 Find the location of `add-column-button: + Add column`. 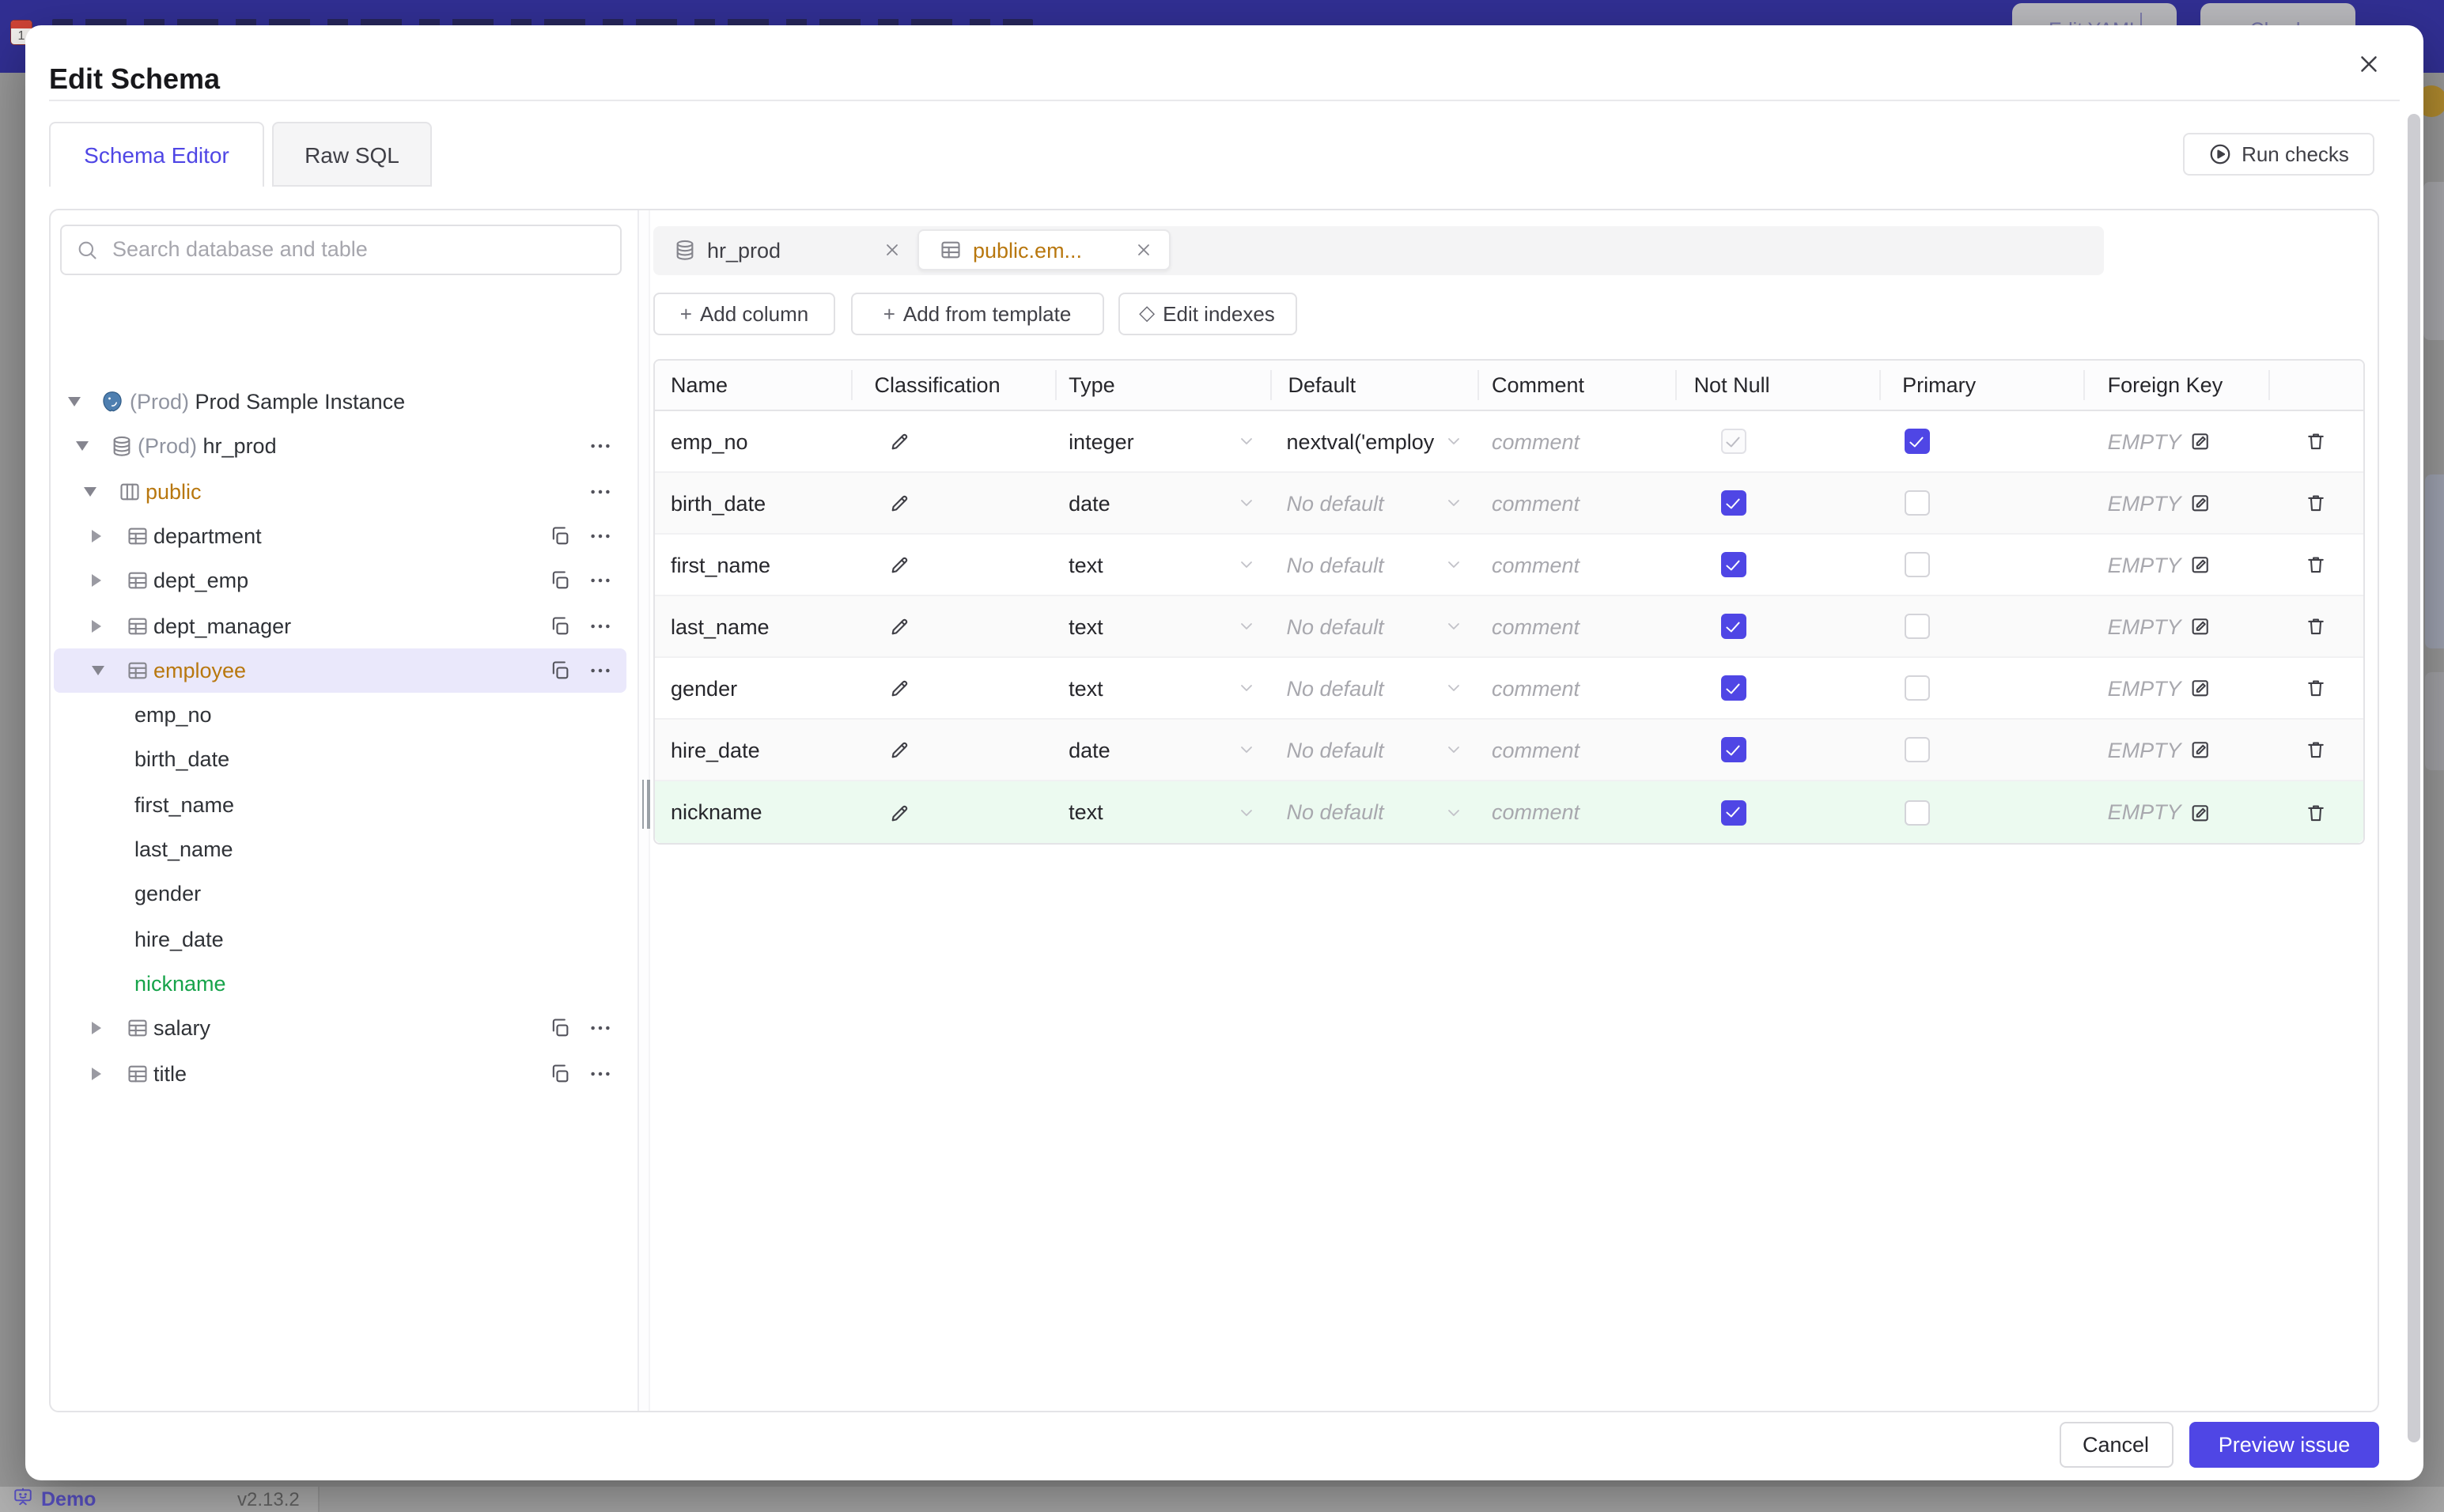

add-column-button: + Add column is located at coordinates (744, 313).